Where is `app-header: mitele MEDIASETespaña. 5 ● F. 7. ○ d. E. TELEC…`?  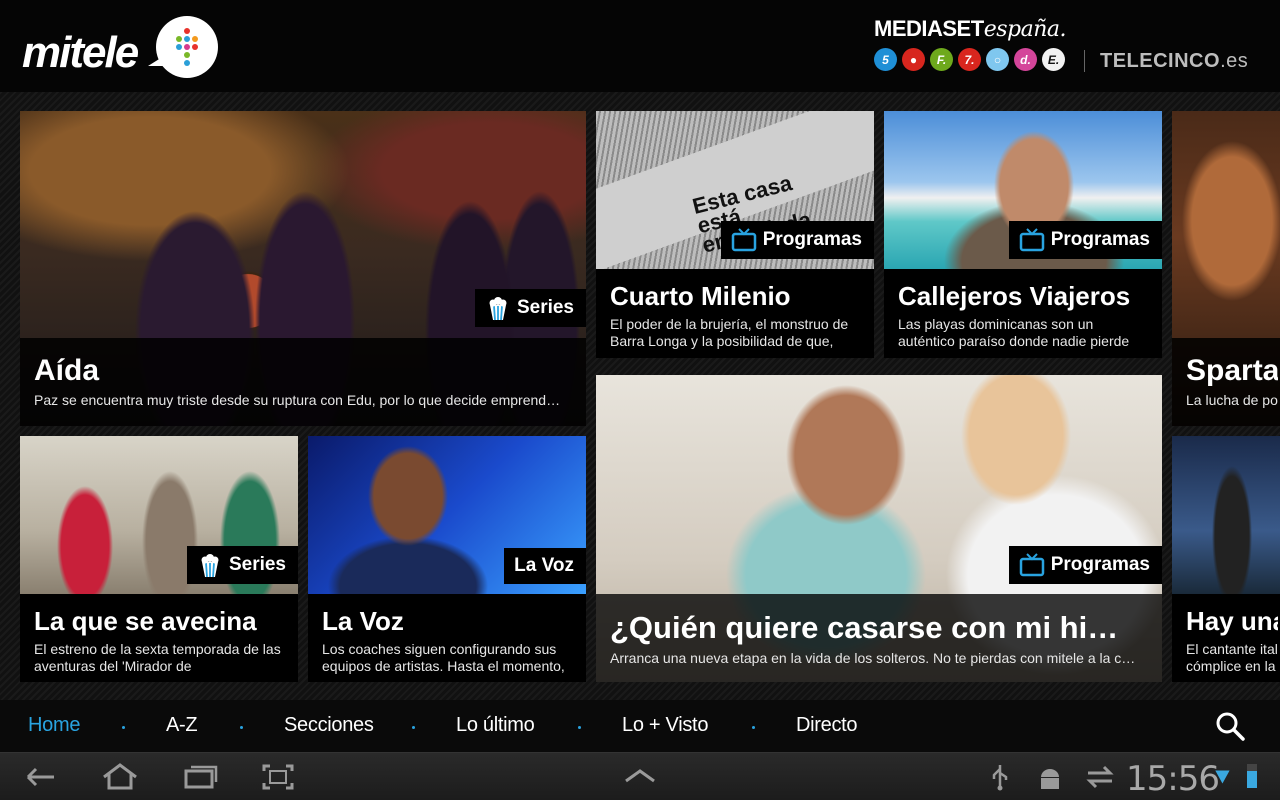
app-header: mitele MEDIASETespaña. 5 ● F. 7. ○ d. E. TELEC… is located at coordinates (640, 46).